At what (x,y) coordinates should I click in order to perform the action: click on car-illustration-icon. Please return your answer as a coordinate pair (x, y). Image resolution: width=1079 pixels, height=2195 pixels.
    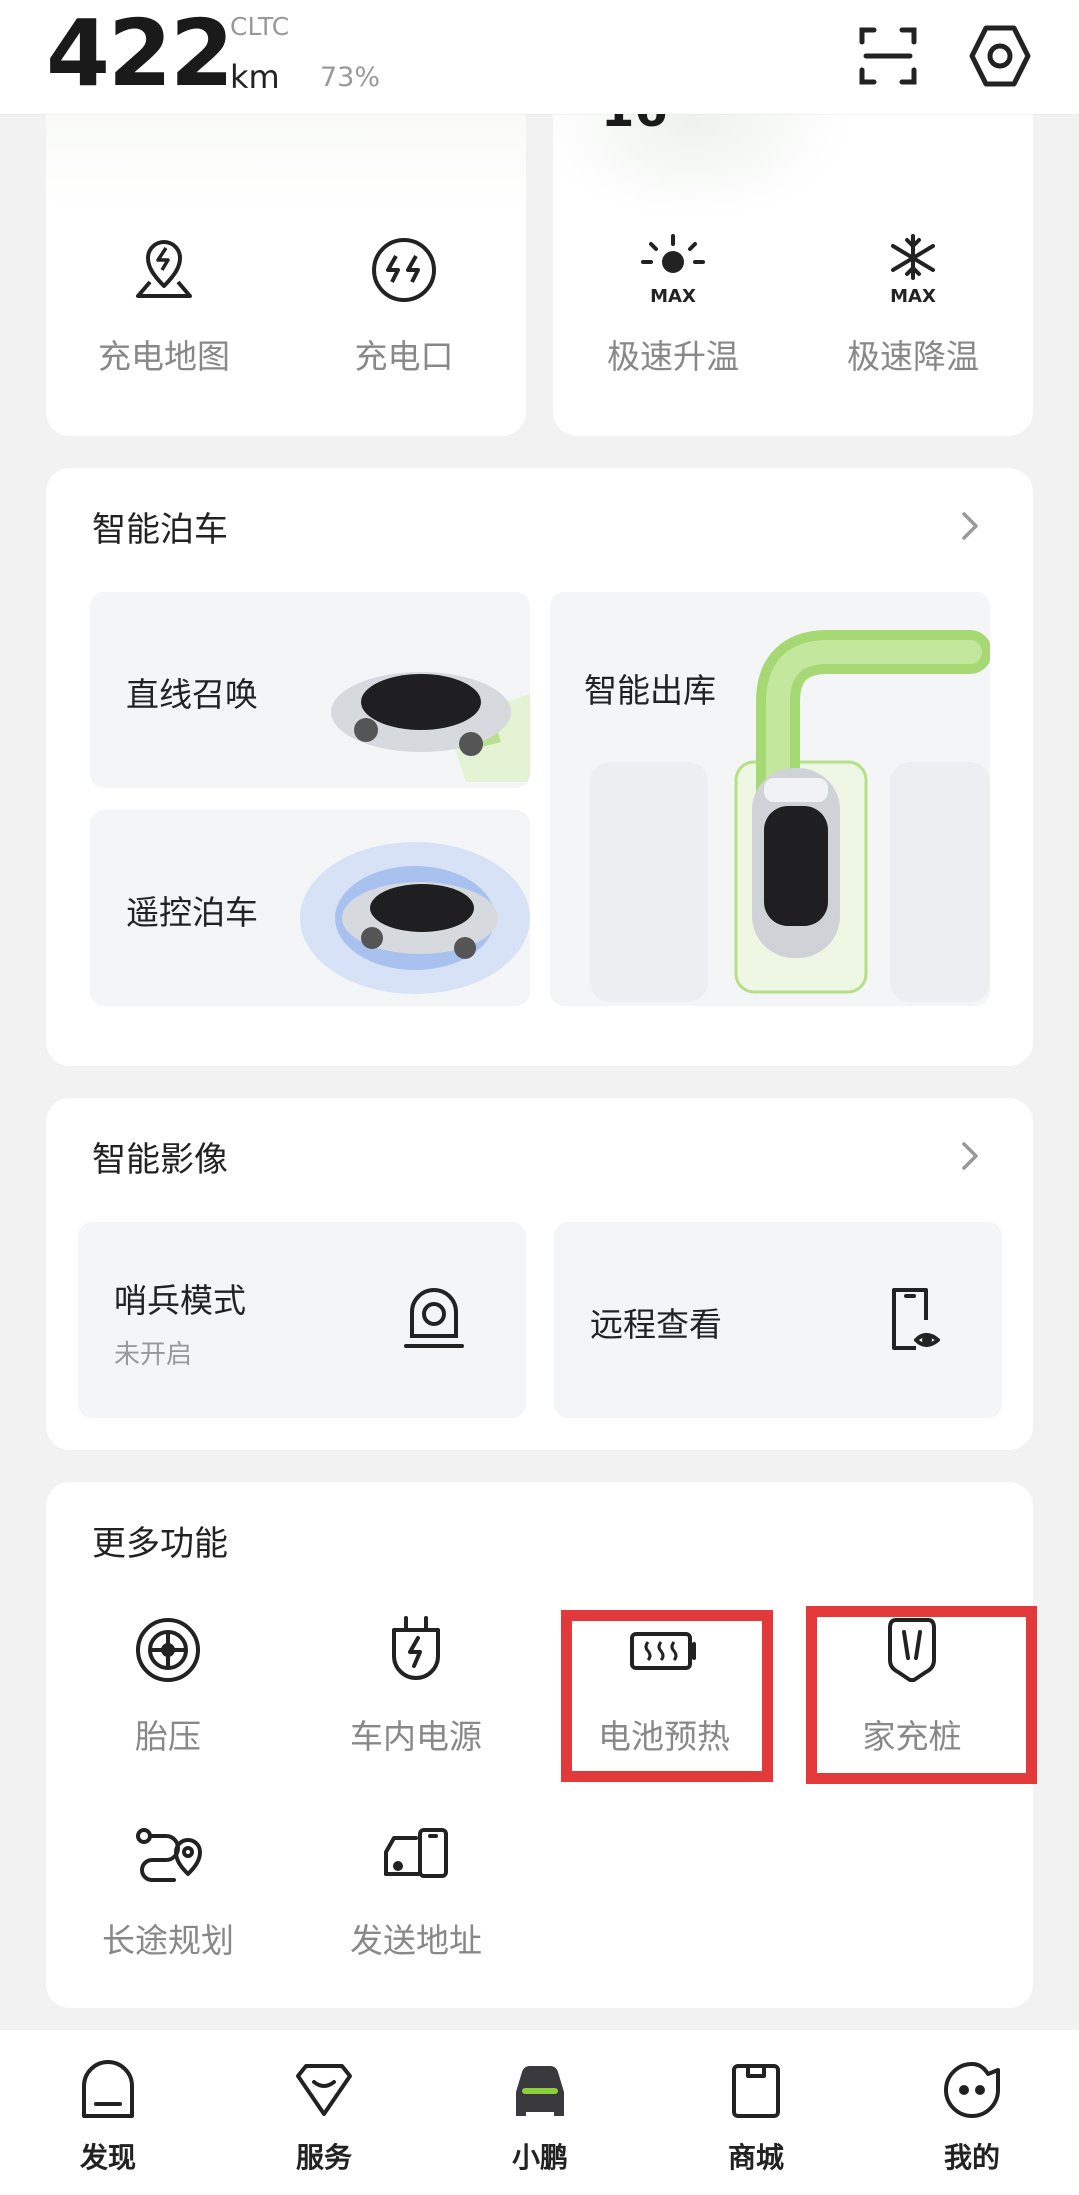
    Looking at the image, I should click on (430, 727).